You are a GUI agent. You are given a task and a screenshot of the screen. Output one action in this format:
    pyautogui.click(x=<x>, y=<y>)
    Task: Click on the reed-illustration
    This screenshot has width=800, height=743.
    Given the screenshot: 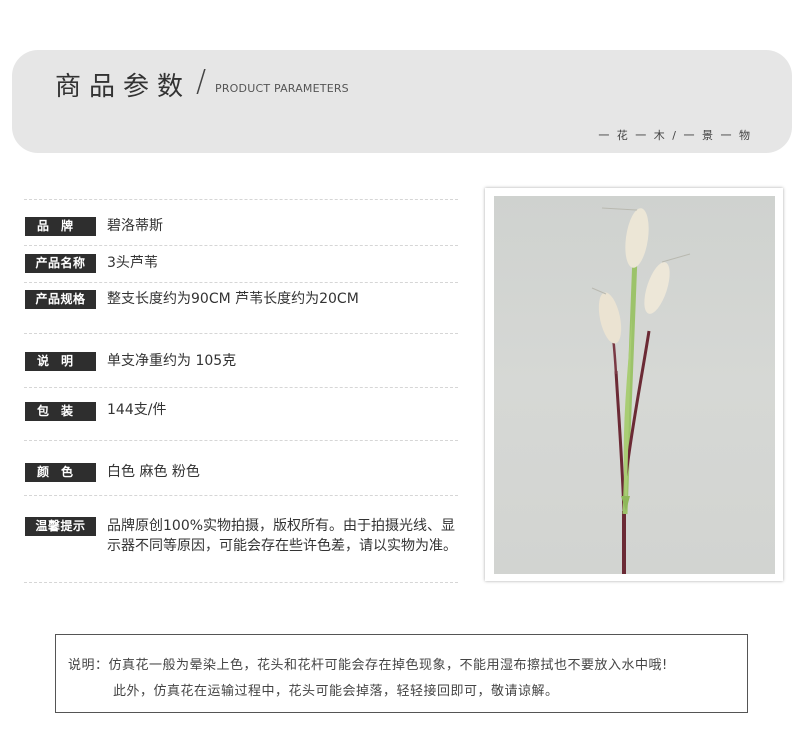 What is the action you would take?
    pyautogui.click(x=641, y=390)
    